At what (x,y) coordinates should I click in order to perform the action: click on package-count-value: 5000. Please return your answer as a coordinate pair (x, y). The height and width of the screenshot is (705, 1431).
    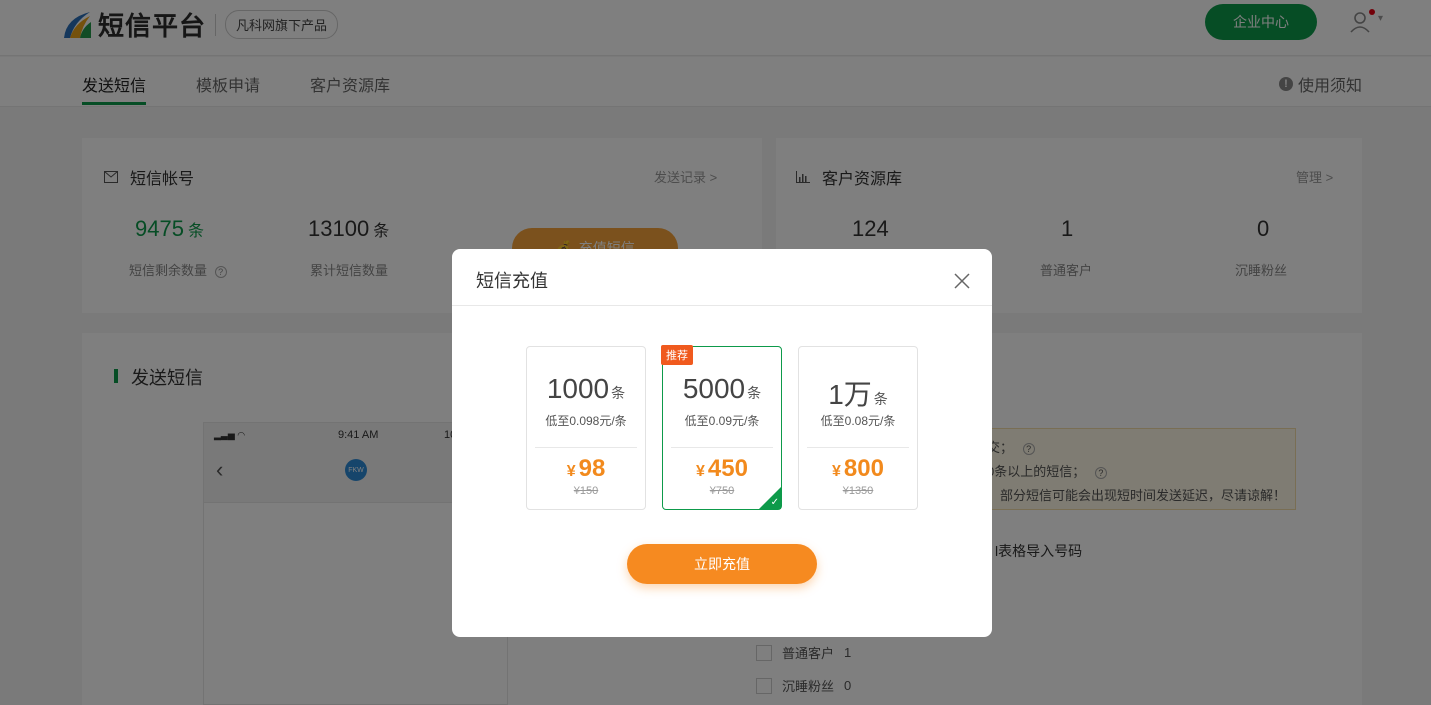
    Looking at the image, I should click on (714, 388).